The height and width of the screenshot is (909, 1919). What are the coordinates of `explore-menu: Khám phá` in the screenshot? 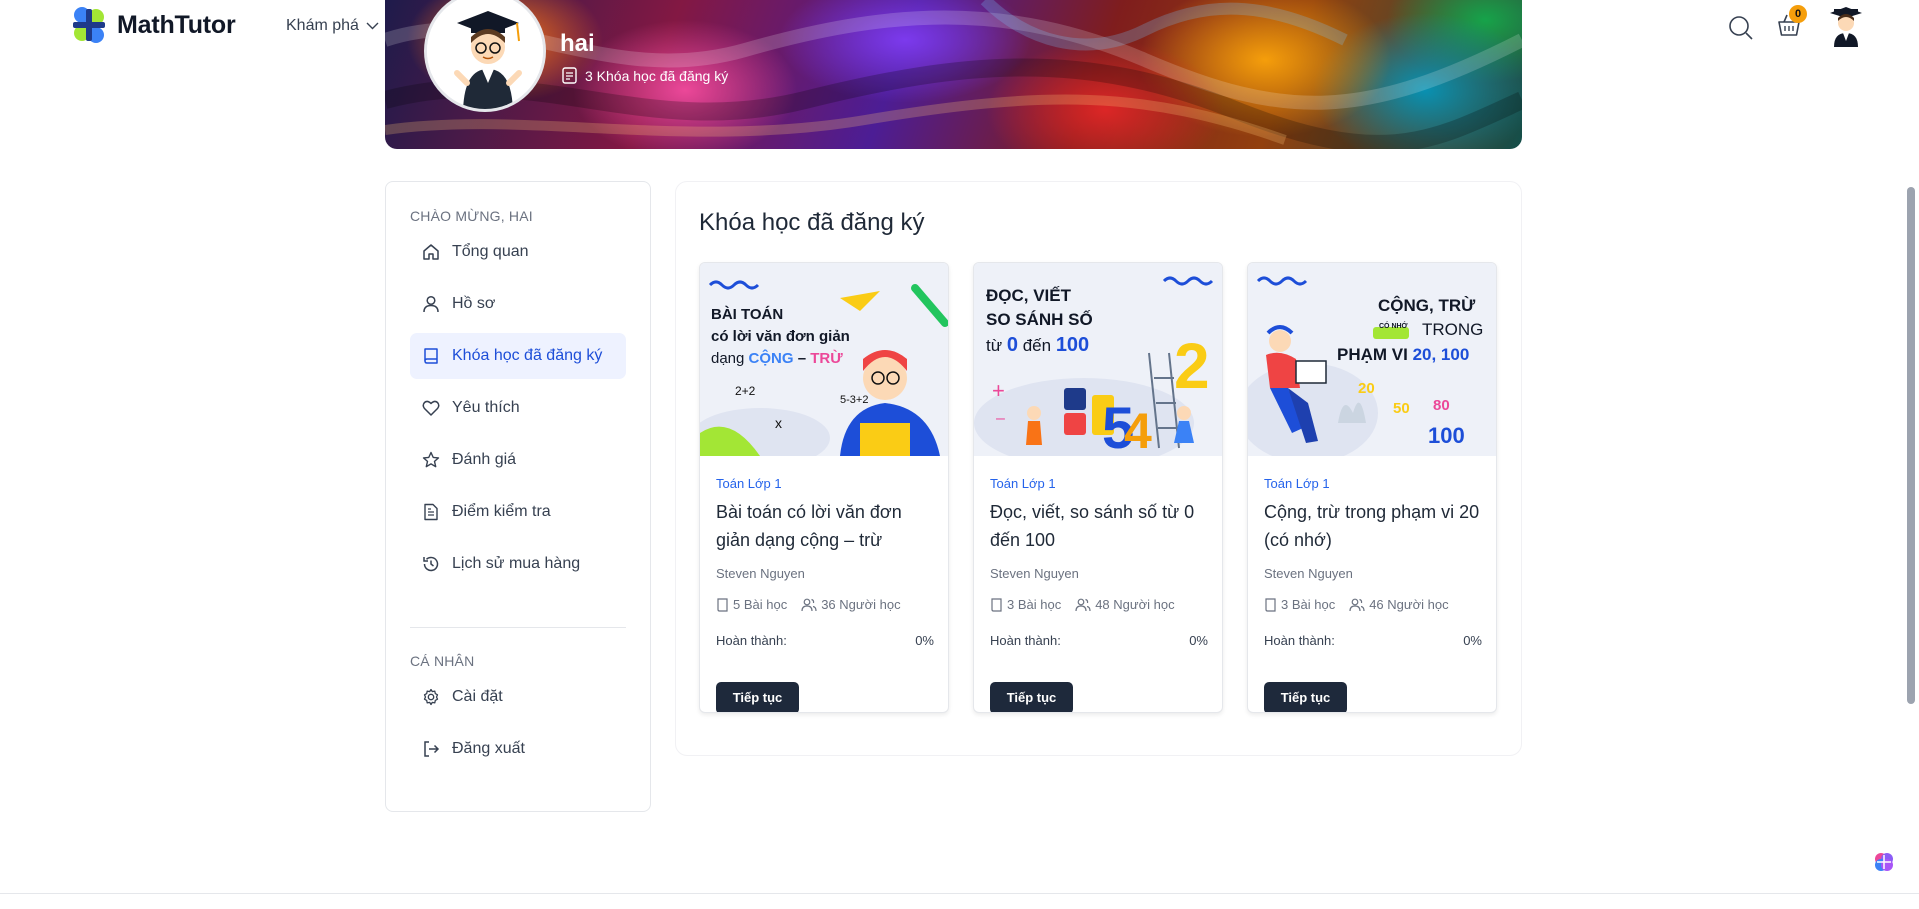 It's located at (332, 26).